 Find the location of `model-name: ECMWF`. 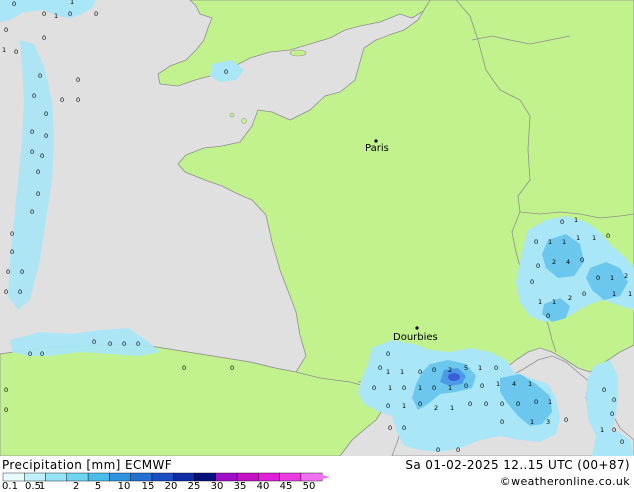

model-name: ECMWF is located at coordinates (148, 465).